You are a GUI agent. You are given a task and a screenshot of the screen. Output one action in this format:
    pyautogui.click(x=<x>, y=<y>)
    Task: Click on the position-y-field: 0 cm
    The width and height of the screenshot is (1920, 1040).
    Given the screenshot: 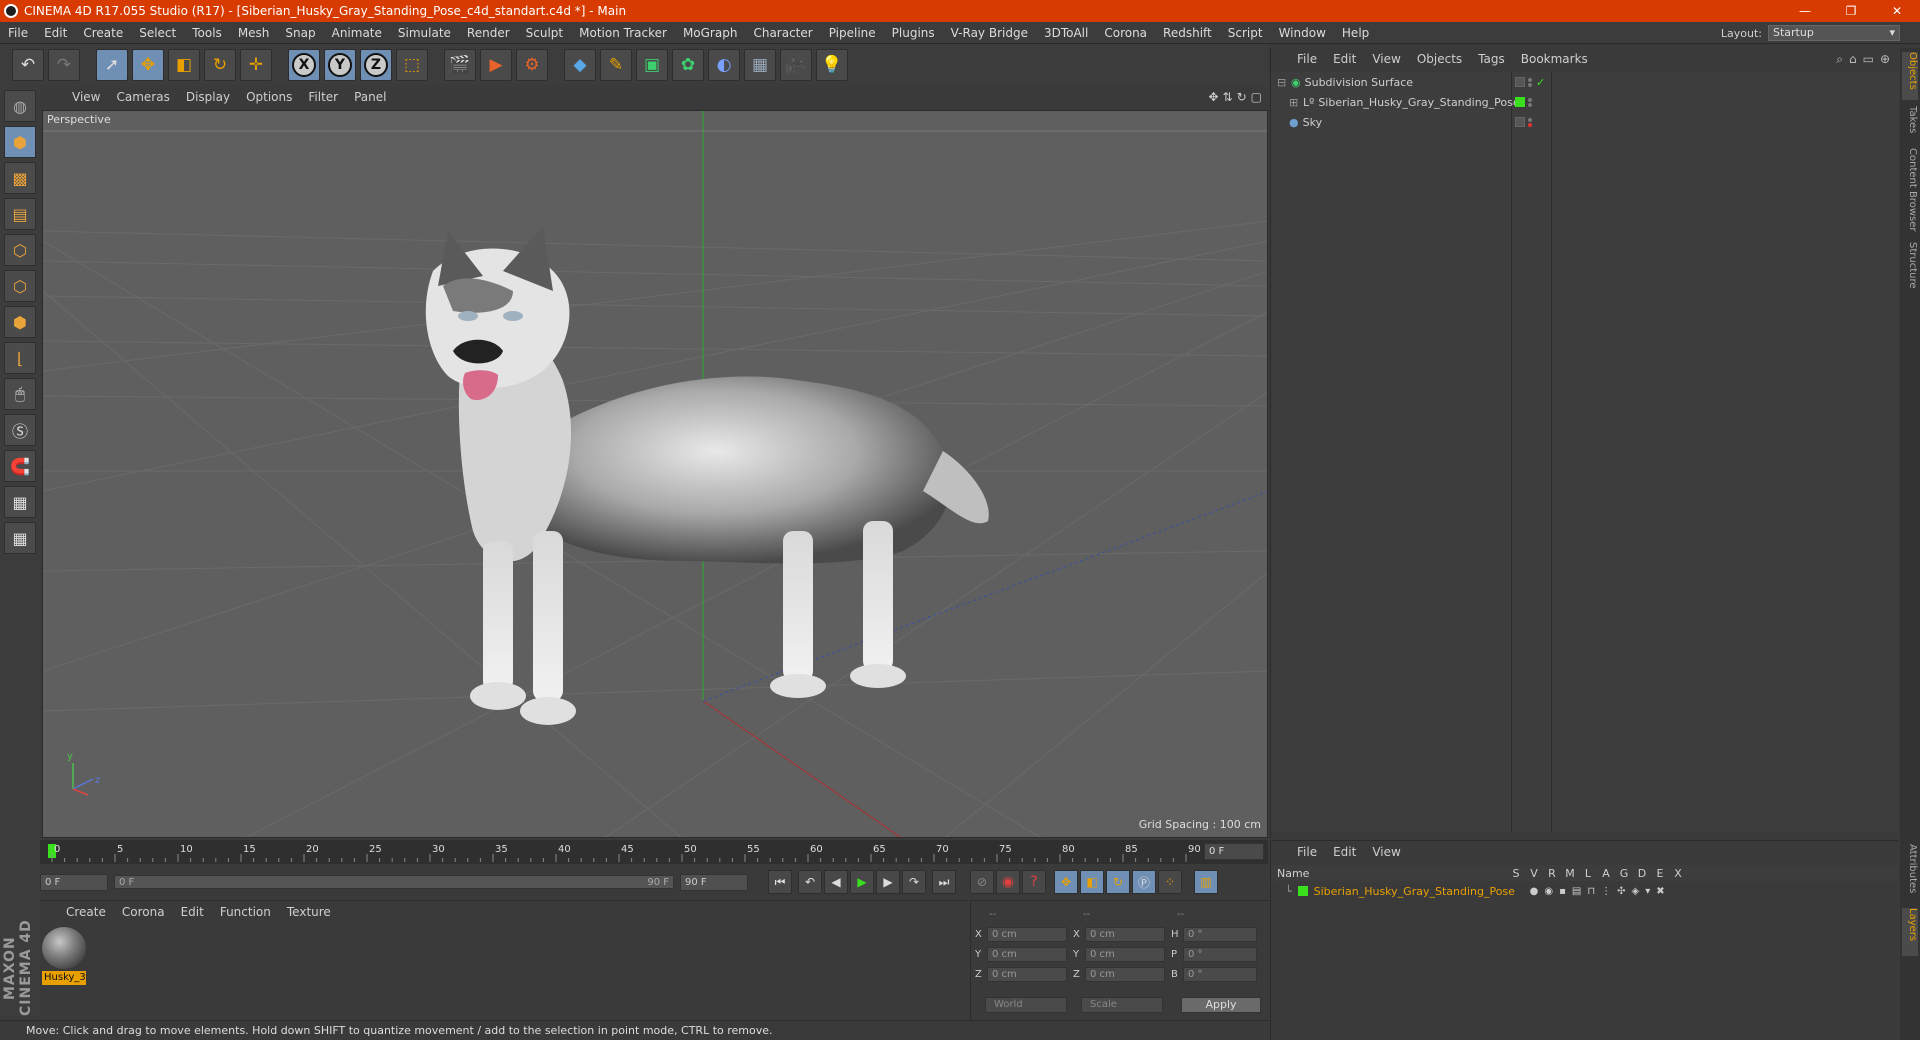 What is the action you would take?
    pyautogui.click(x=1027, y=954)
    